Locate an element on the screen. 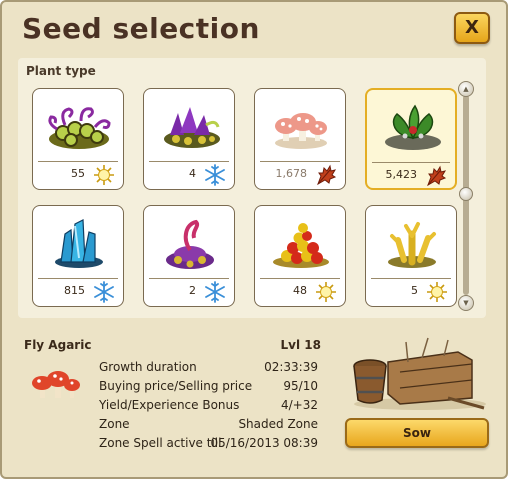 This screenshot has height=479, width=508. zone-value: Shaded Zone is located at coordinates (278, 424).